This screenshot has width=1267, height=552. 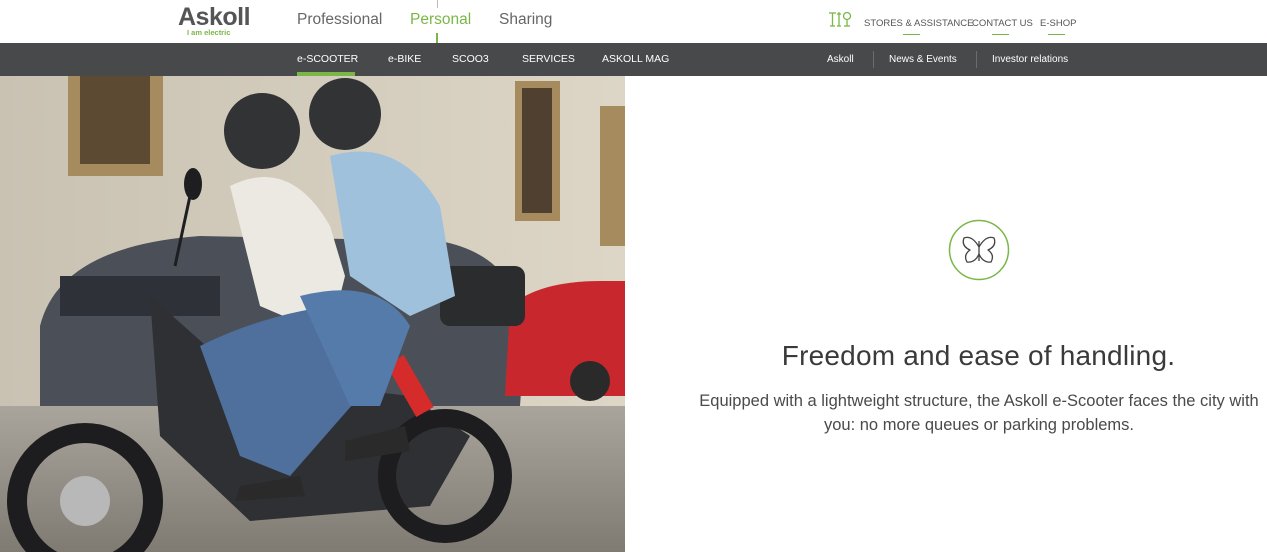 I want to click on contact-us-link: CONTACT US, so click(x=1002, y=23).